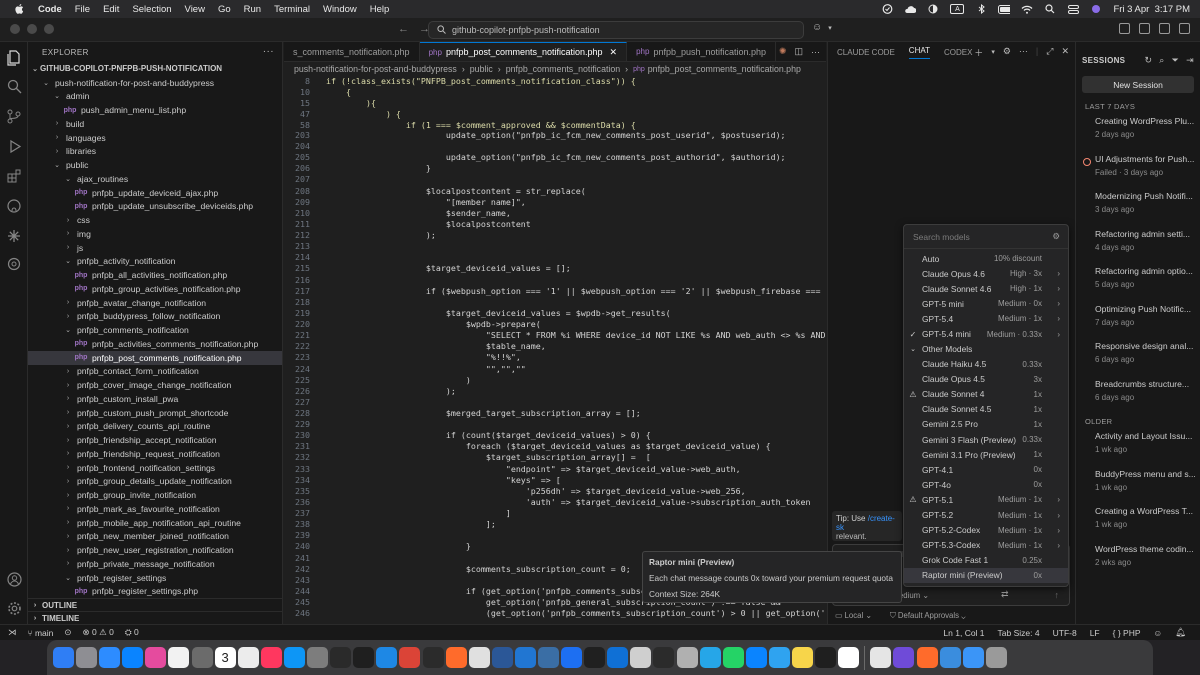  What do you see at coordinates (340, 9) in the screenshot?
I see `menu-window: Window` at bounding box center [340, 9].